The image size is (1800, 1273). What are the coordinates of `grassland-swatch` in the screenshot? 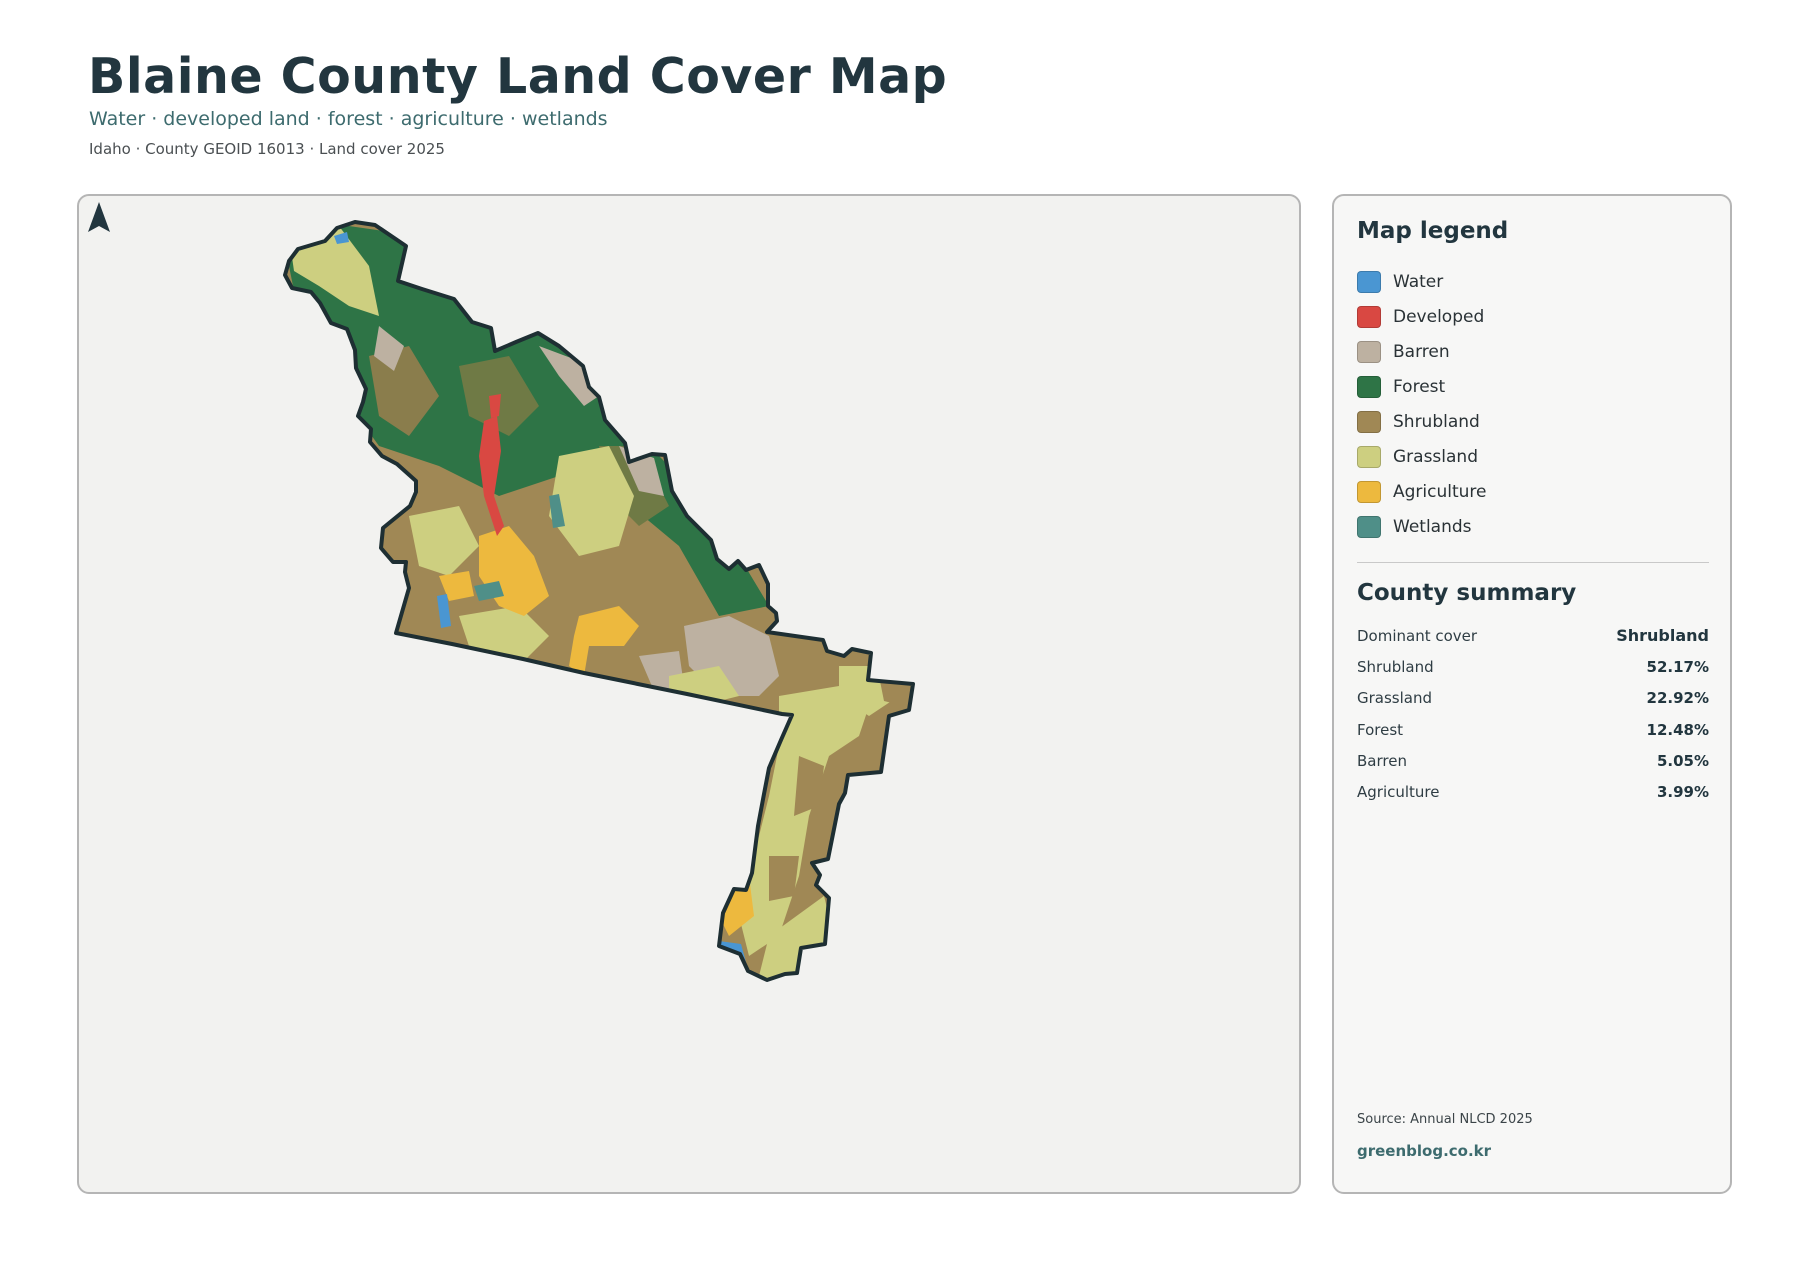 It's located at (1369, 456).